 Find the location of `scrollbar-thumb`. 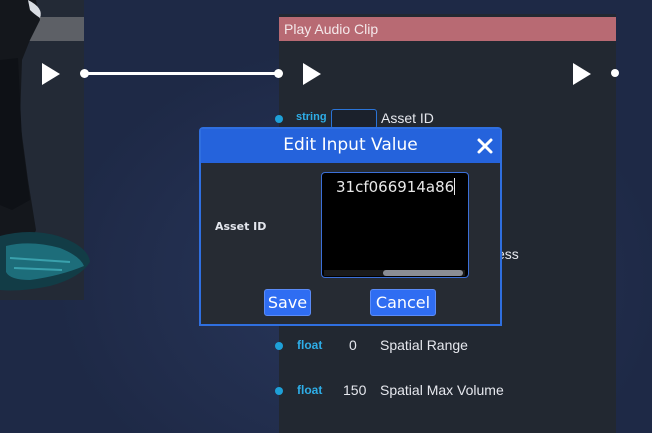

scrollbar-thumb is located at coordinates (423, 273).